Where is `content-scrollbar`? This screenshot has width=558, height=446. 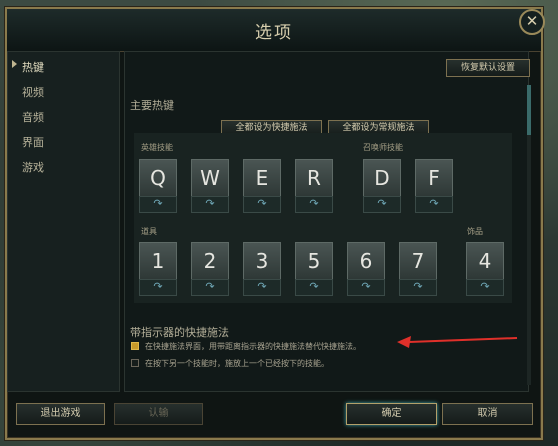 content-scrollbar is located at coordinates (529, 235).